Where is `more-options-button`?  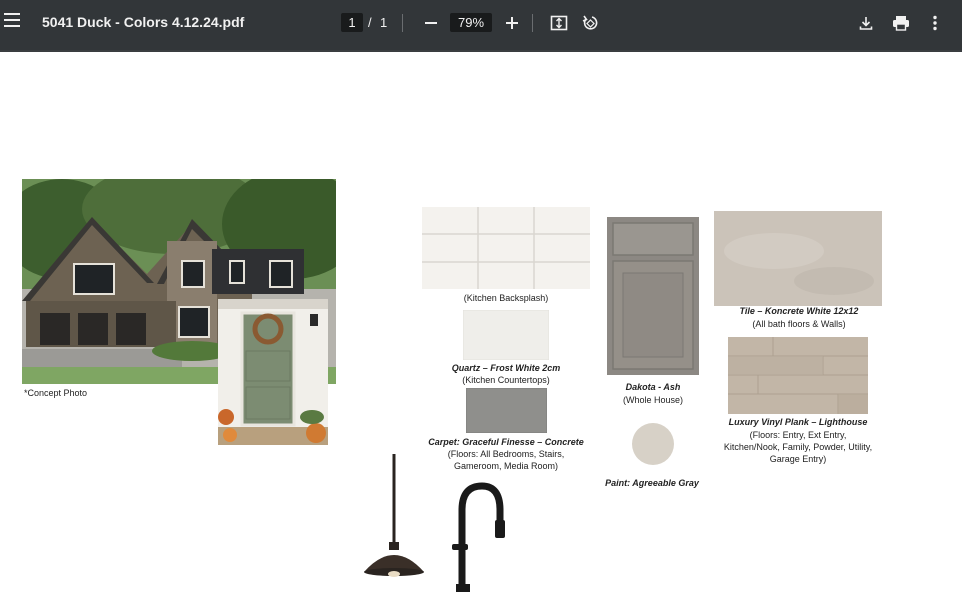
more-options-button is located at coordinates (935, 23).